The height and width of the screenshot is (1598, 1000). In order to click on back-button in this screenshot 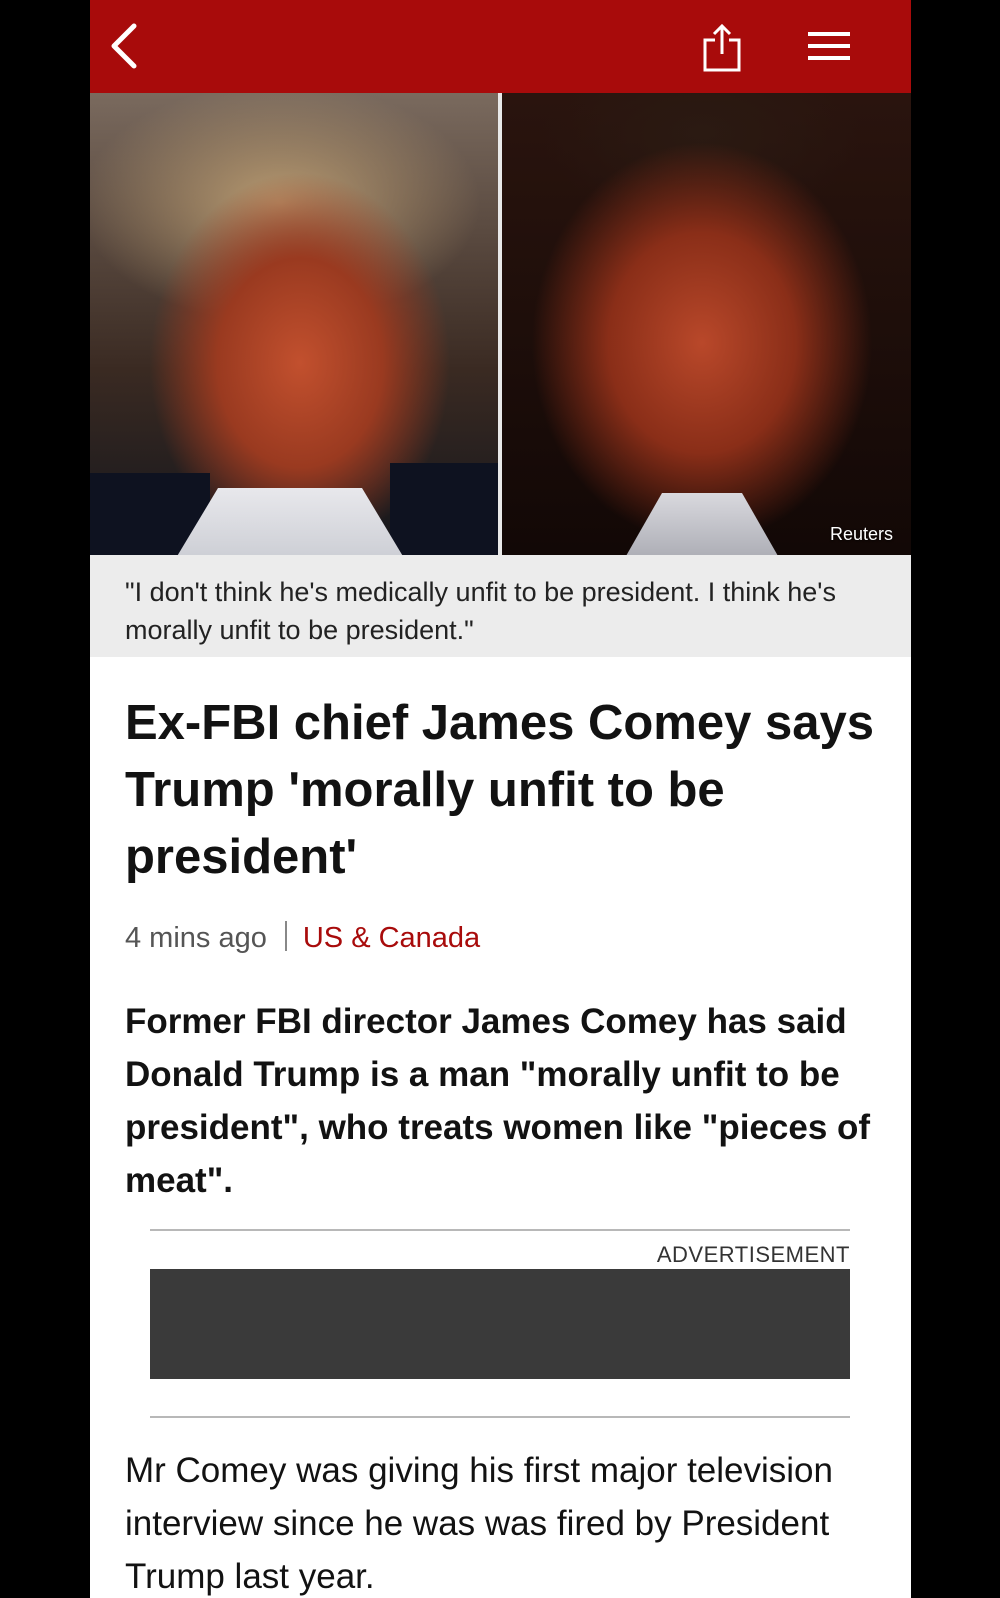, I will do `click(124, 46)`.